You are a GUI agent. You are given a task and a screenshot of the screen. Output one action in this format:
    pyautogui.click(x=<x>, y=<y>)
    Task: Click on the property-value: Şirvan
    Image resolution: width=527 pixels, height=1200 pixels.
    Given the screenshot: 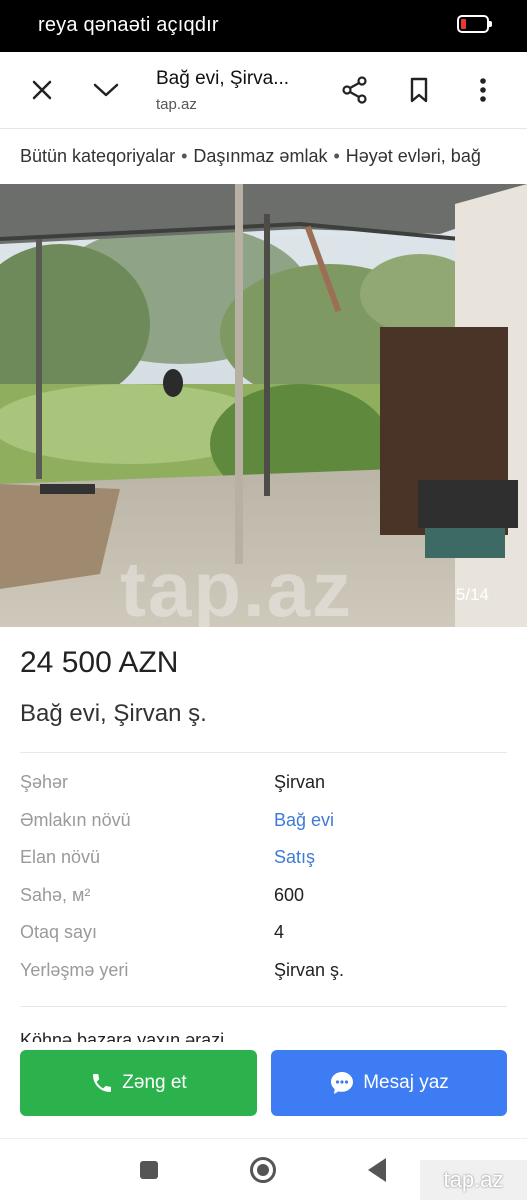 What is the action you would take?
    pyautogui.click(x=300, y=782)
    